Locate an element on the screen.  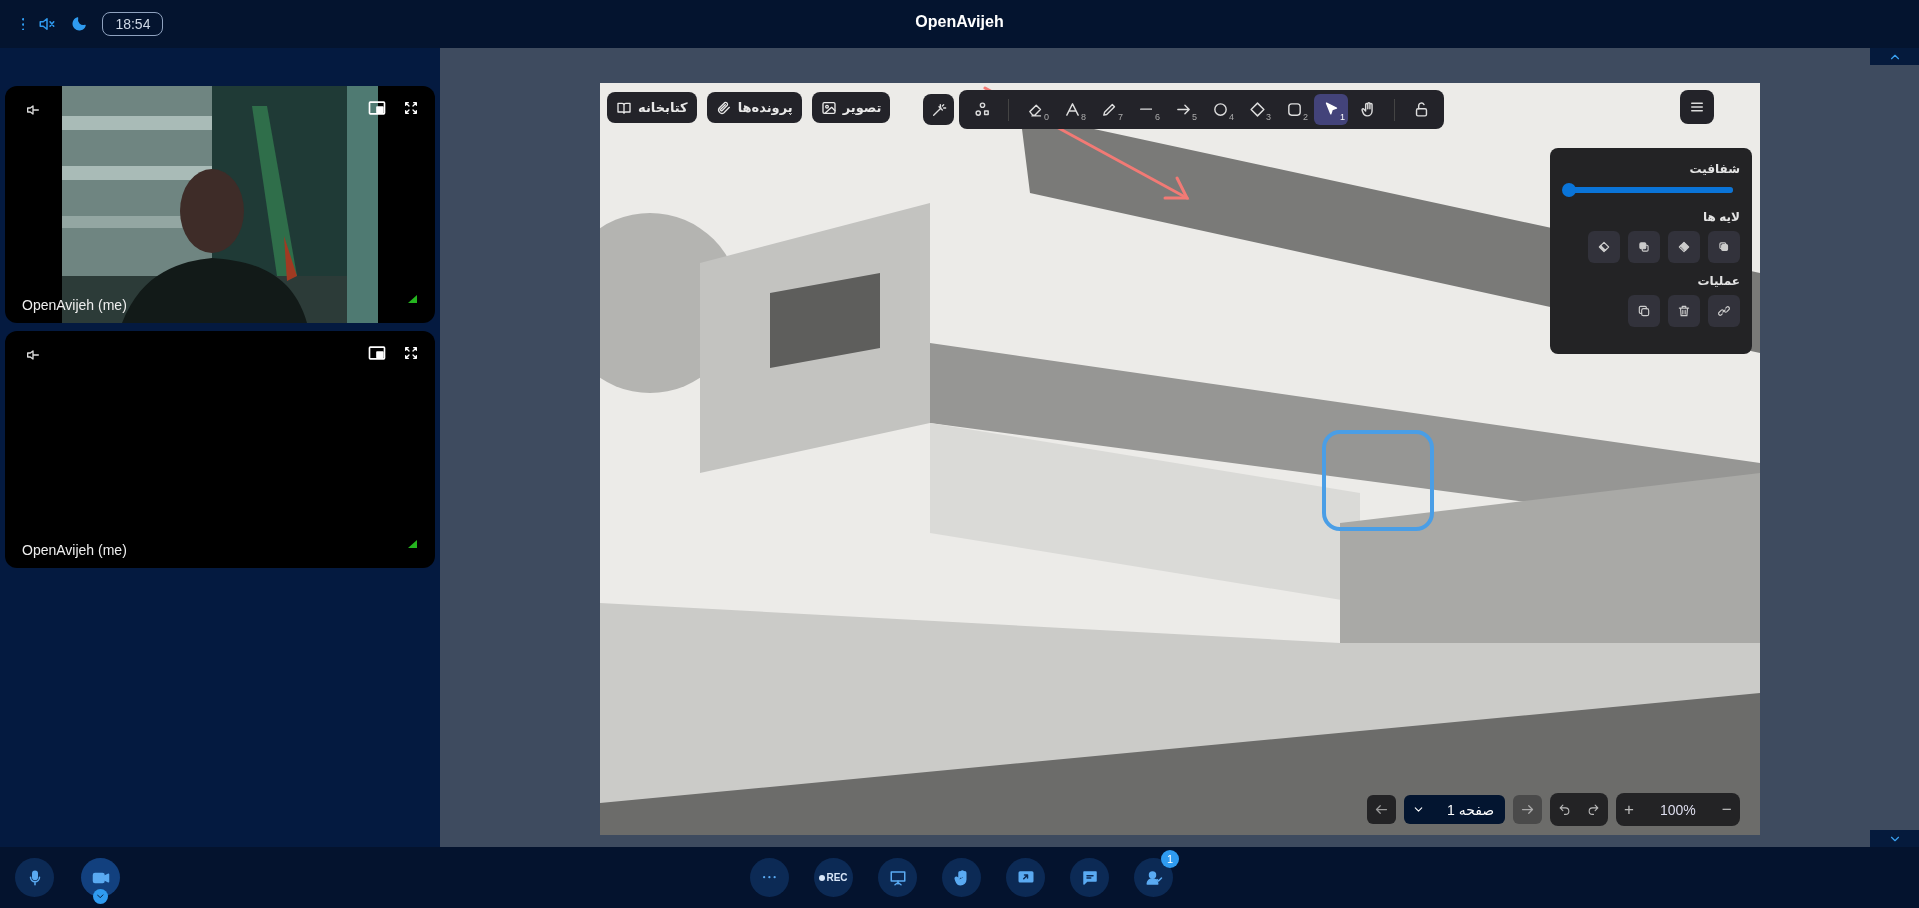
pencil-icon is located at coordinates (1109, 109).